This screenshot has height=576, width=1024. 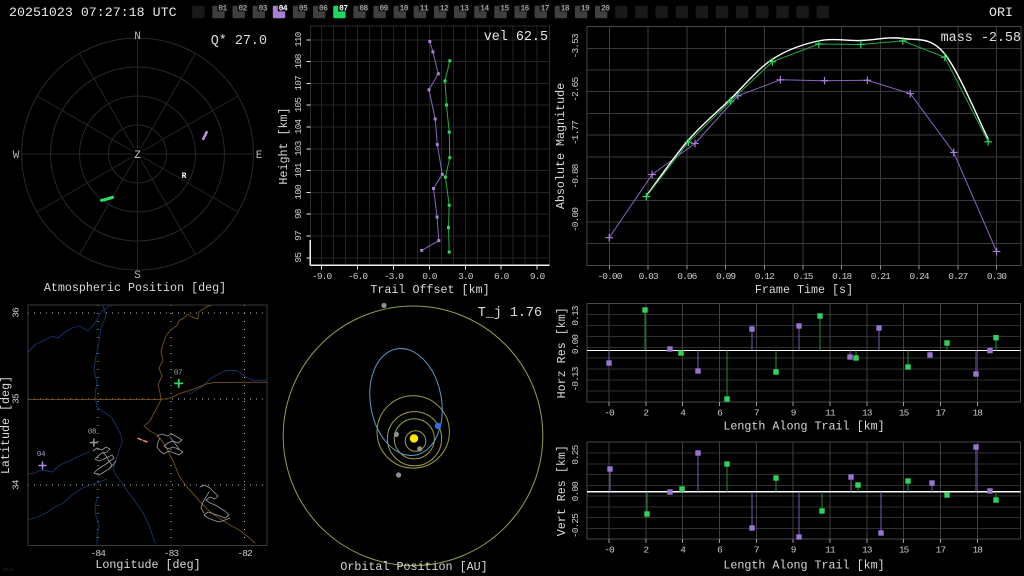 I want to click on svg-text: 01, so click(x=222, y=9).